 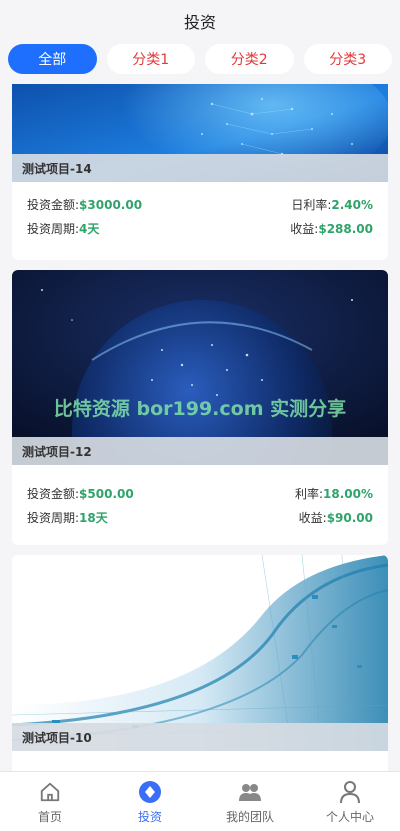 I want to click on nav-home: 首页, so click(x=50, y=801).